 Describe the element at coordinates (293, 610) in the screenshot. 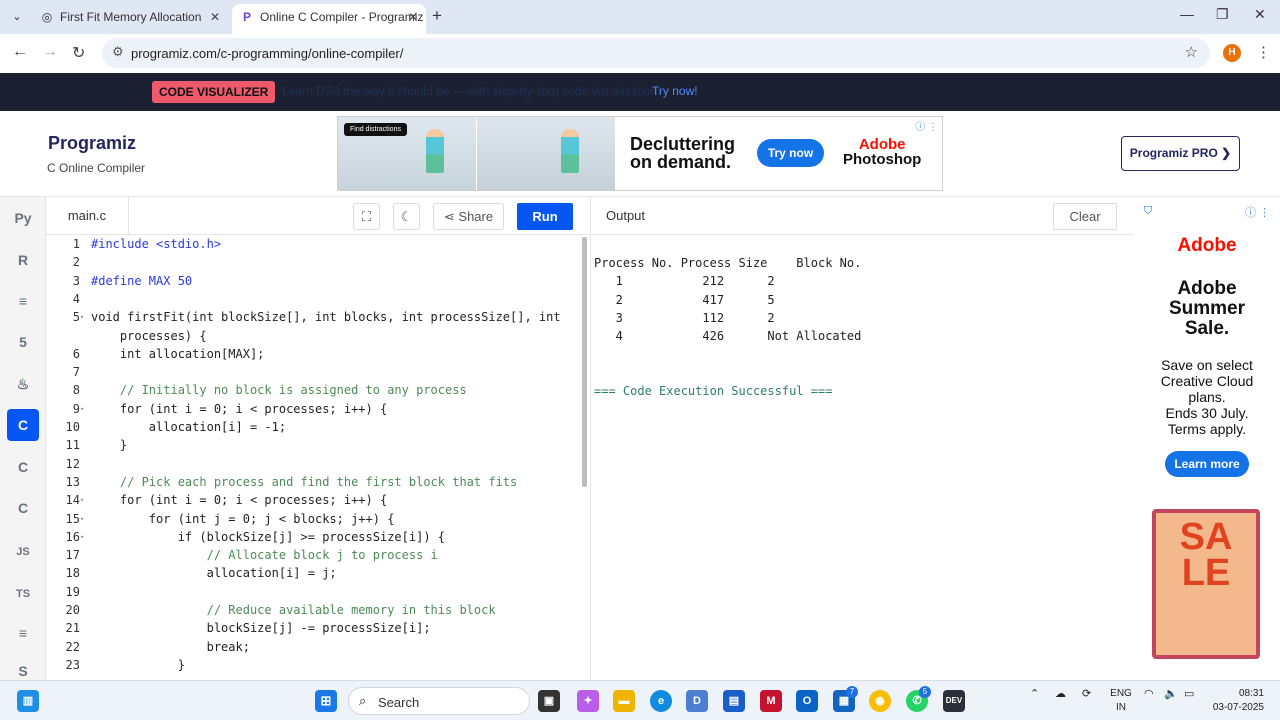

I see `code-line: // Reduce available memory in this block` at that location.